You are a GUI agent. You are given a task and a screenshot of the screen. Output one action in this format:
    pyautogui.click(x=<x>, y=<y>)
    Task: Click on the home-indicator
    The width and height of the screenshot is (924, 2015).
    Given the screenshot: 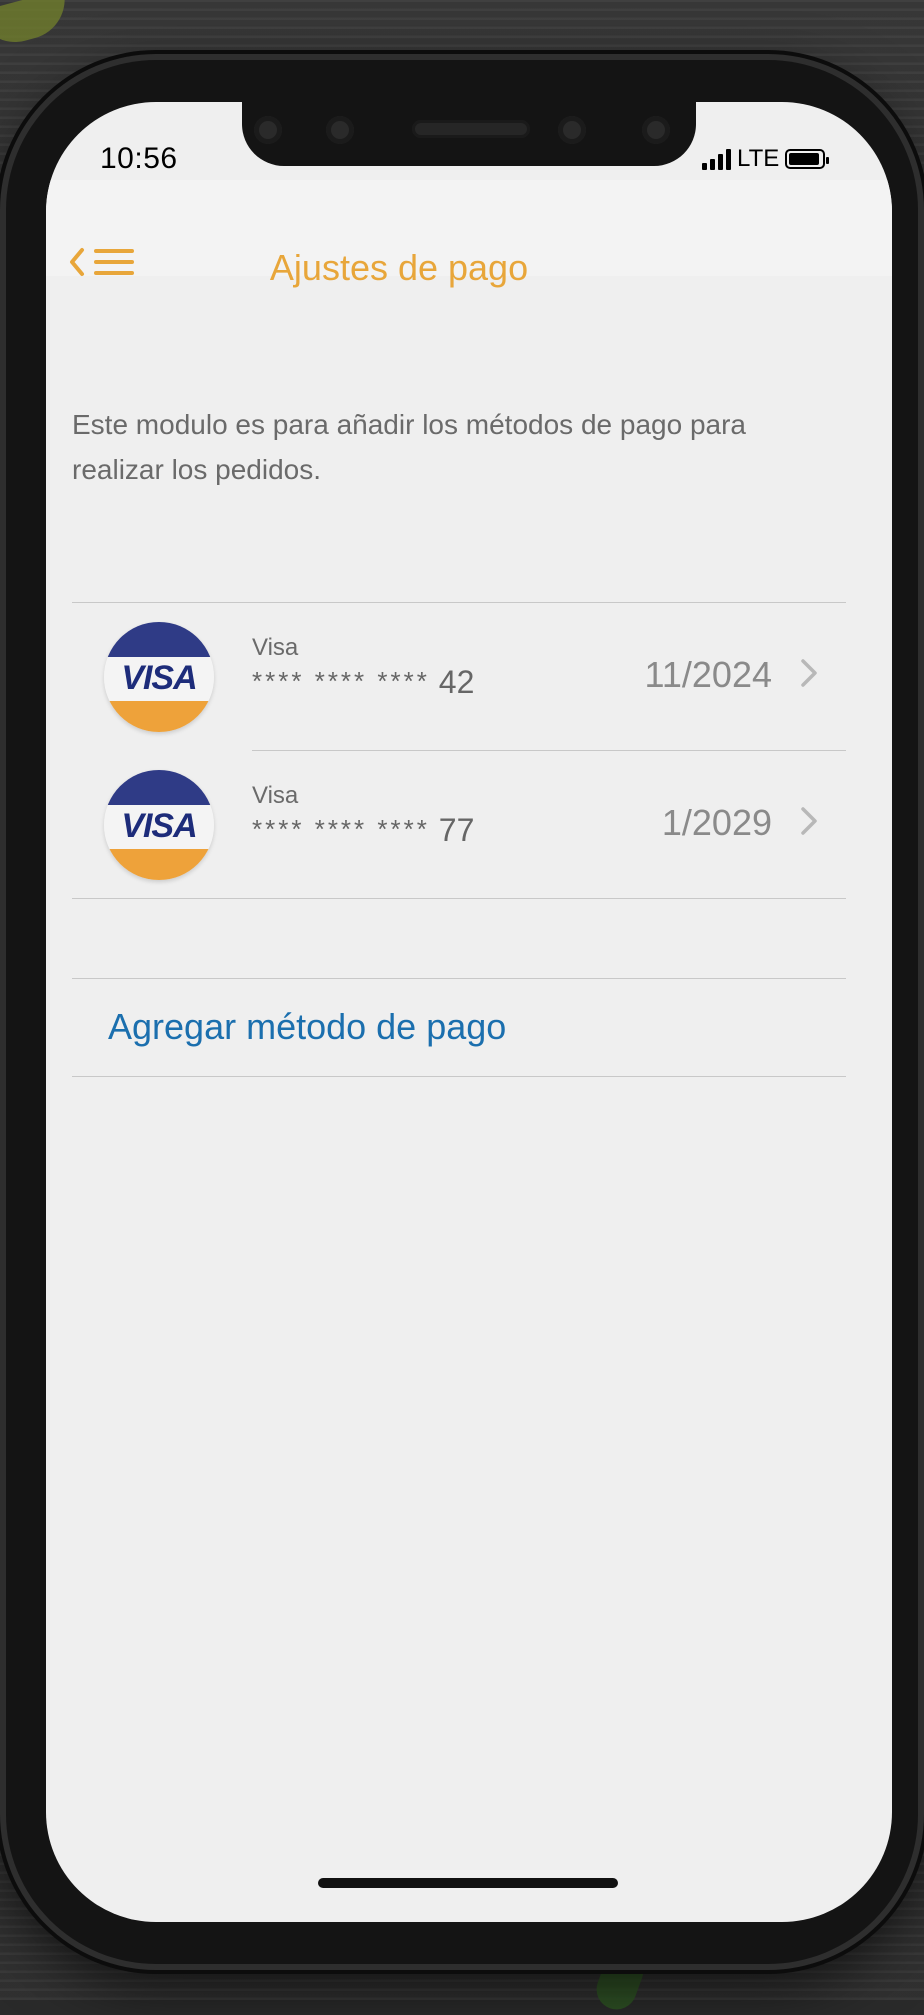 What is the action you would take?
    pyautogui.click(x=468, y=1883)
    